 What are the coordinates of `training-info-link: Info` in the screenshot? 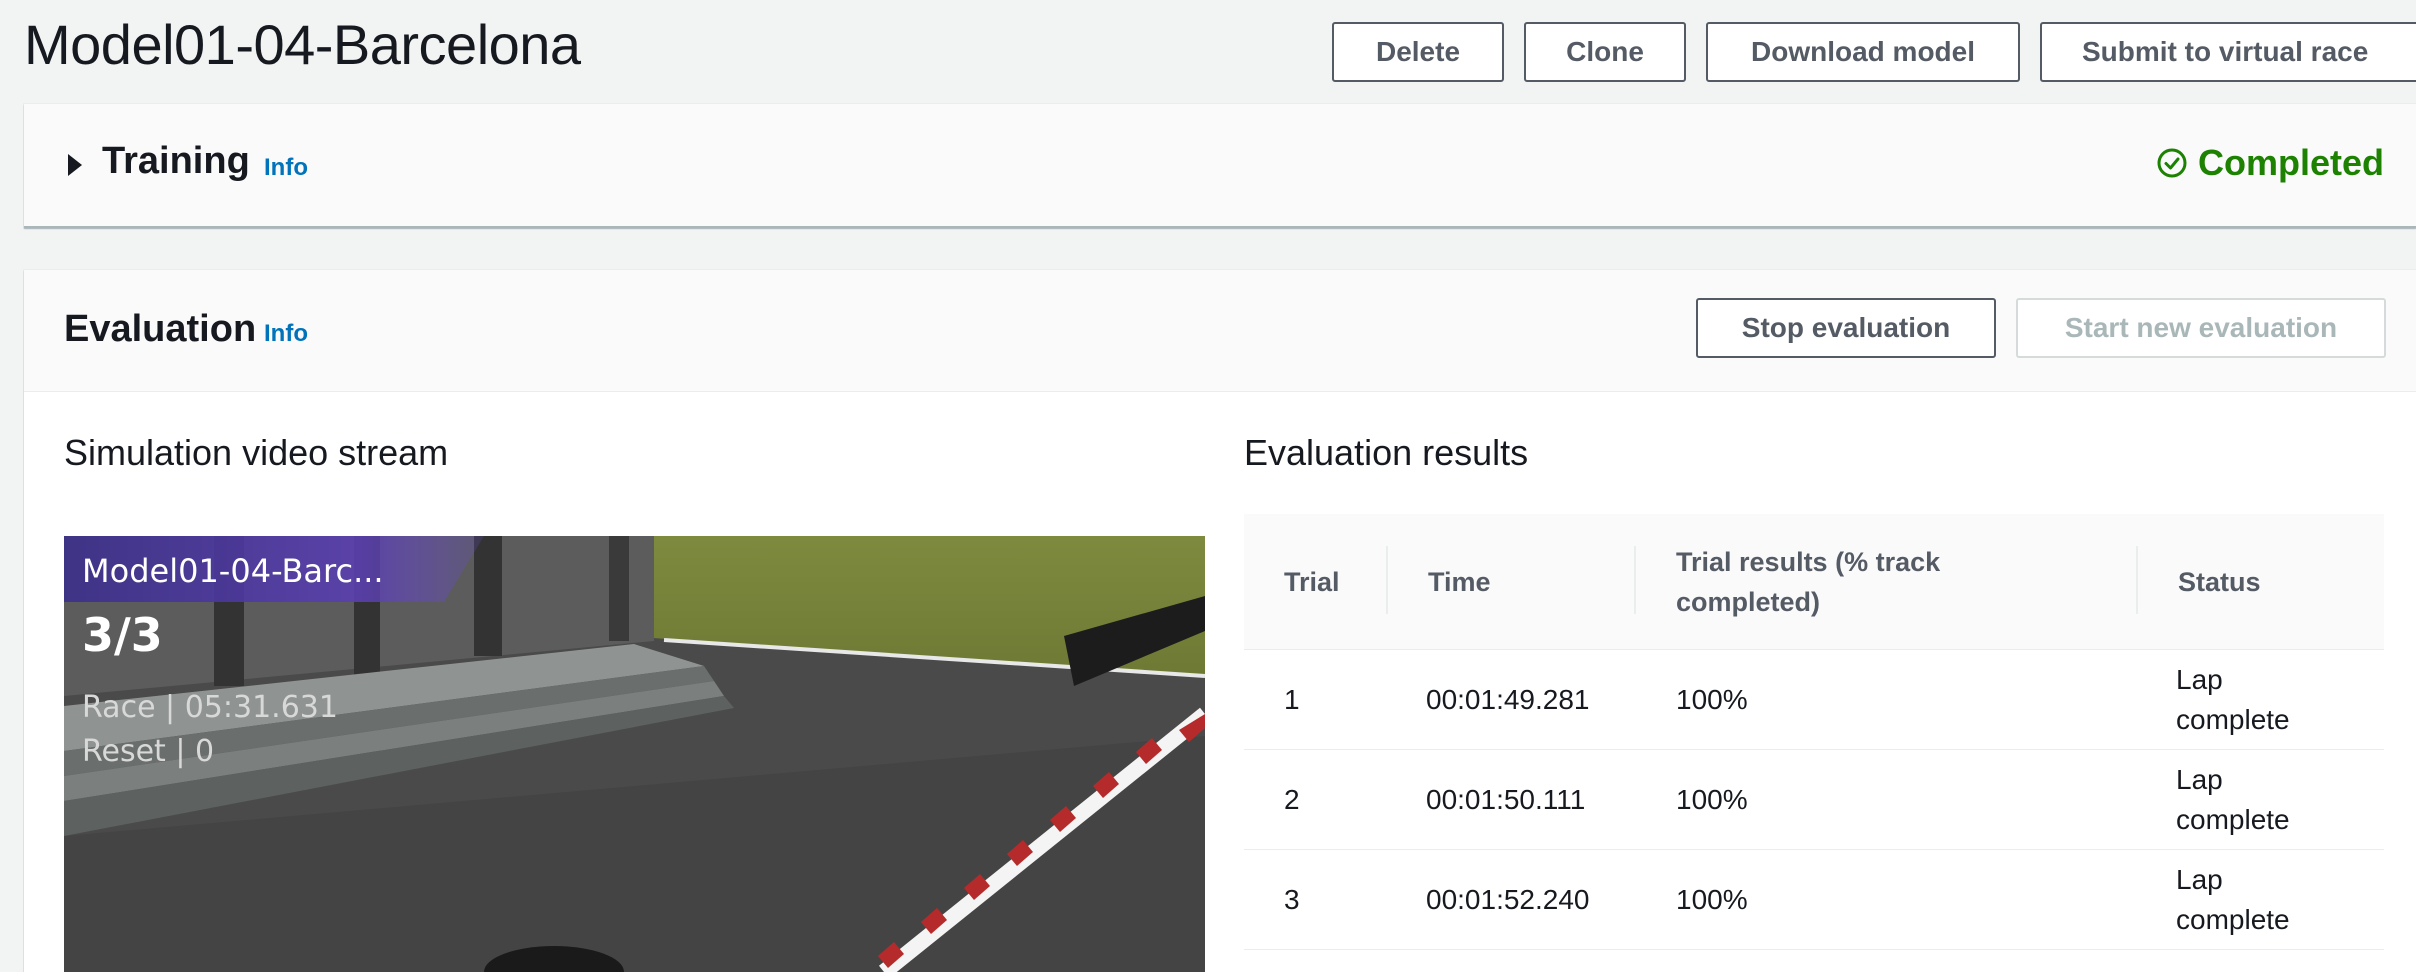 It's located at (286, 168).